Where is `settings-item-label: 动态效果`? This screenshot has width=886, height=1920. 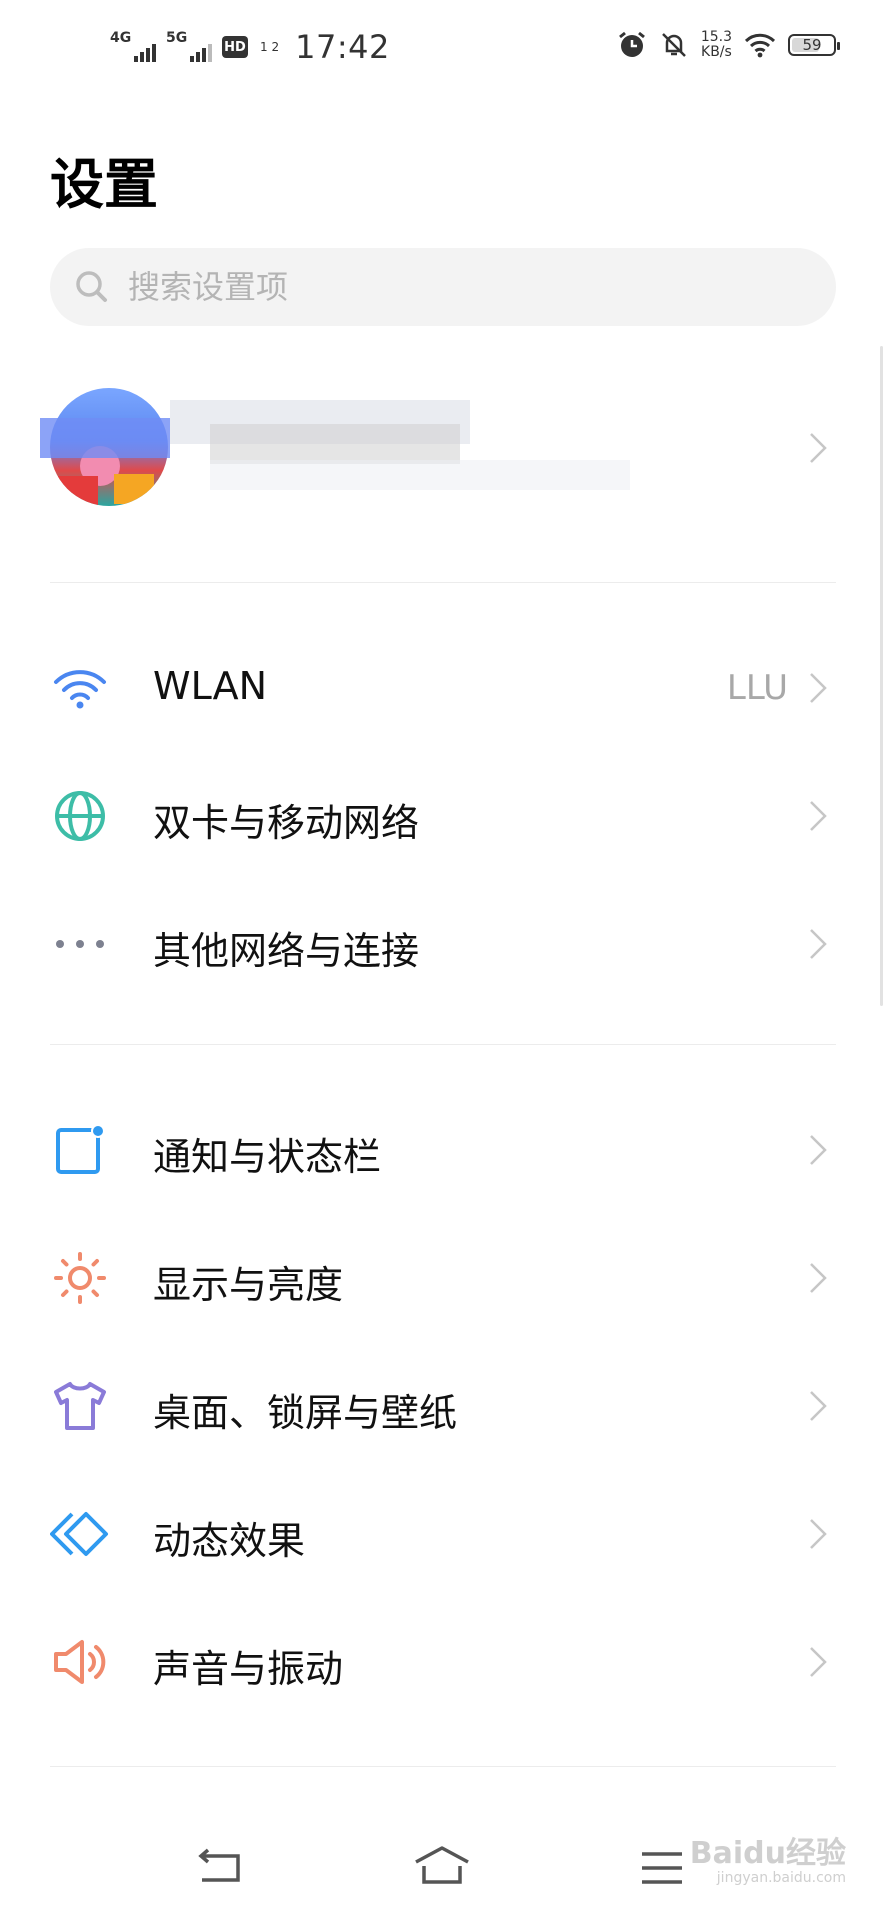 settings-item-label: 动态效果 is located at coordinates (229, 1541).